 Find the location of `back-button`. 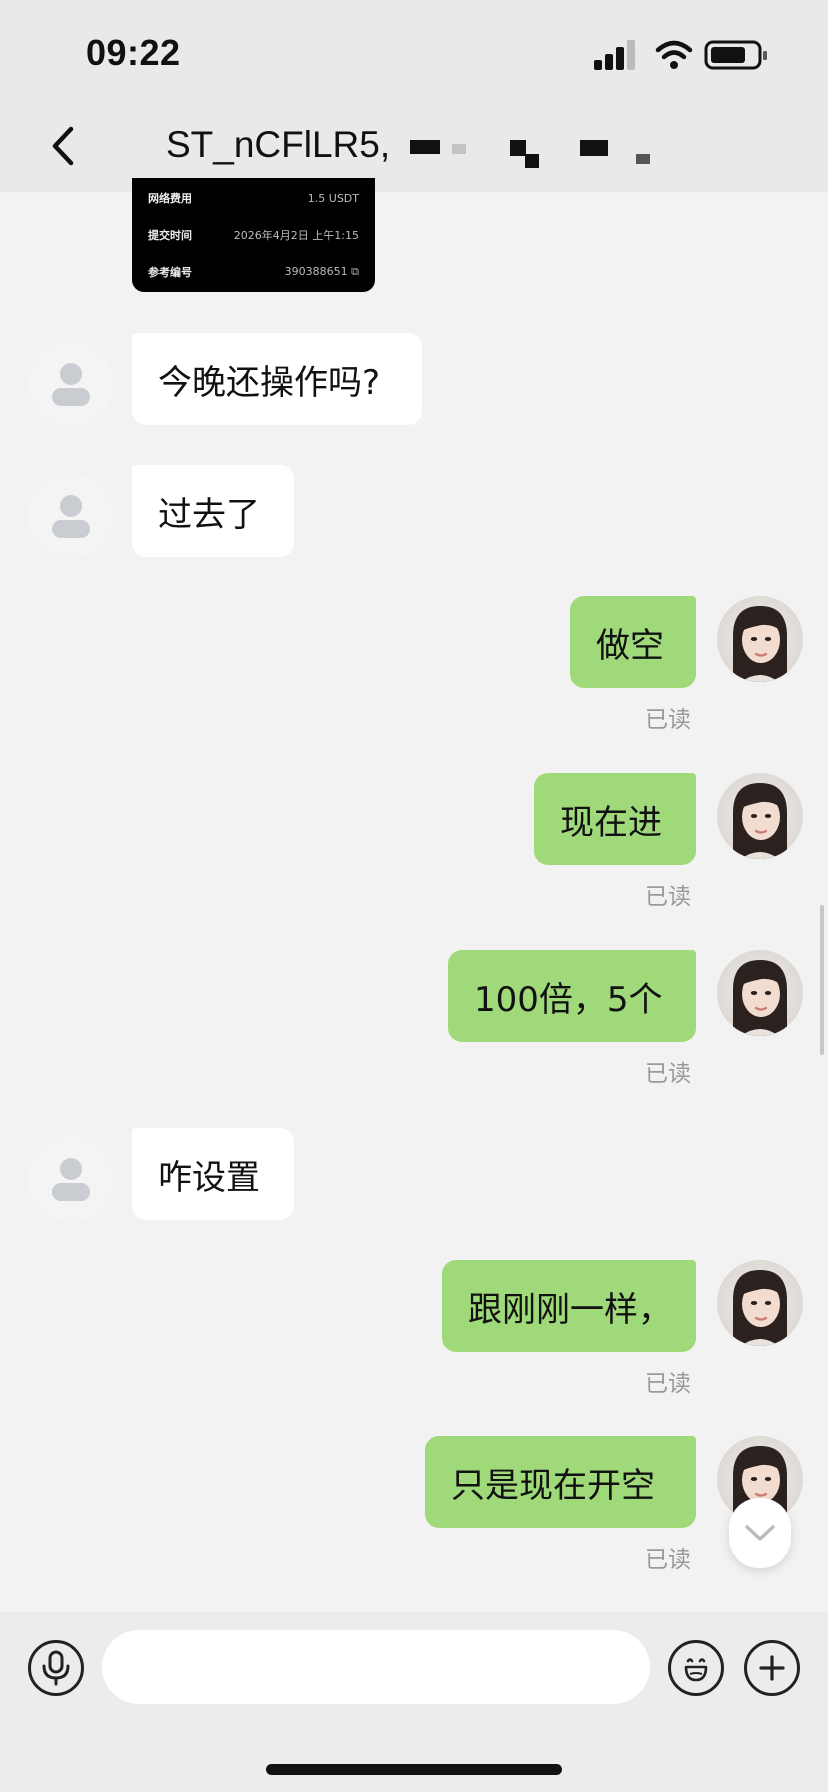

back-button is located at coordinates (62, 146).